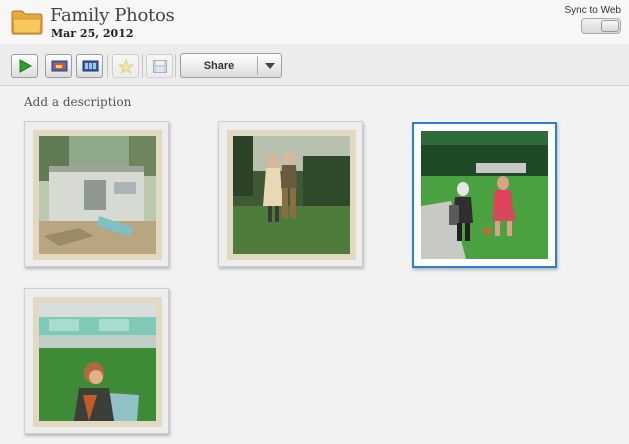  What do you see at coordinates (610, 26) in the screenshot?
I see `toggle-knob` at bounding box center [610, 26].